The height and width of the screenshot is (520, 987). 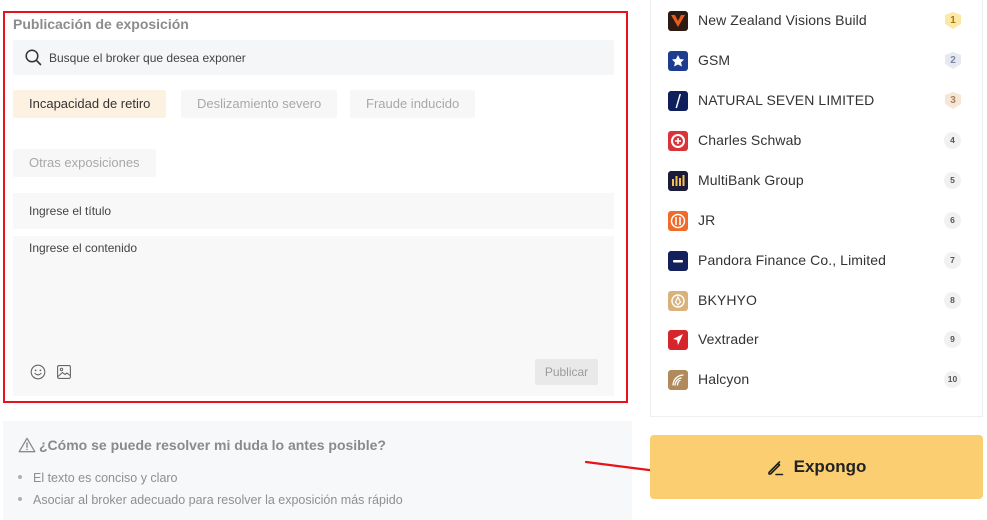 I want to click on rank-badge: 4, so click(x=952, y=140).